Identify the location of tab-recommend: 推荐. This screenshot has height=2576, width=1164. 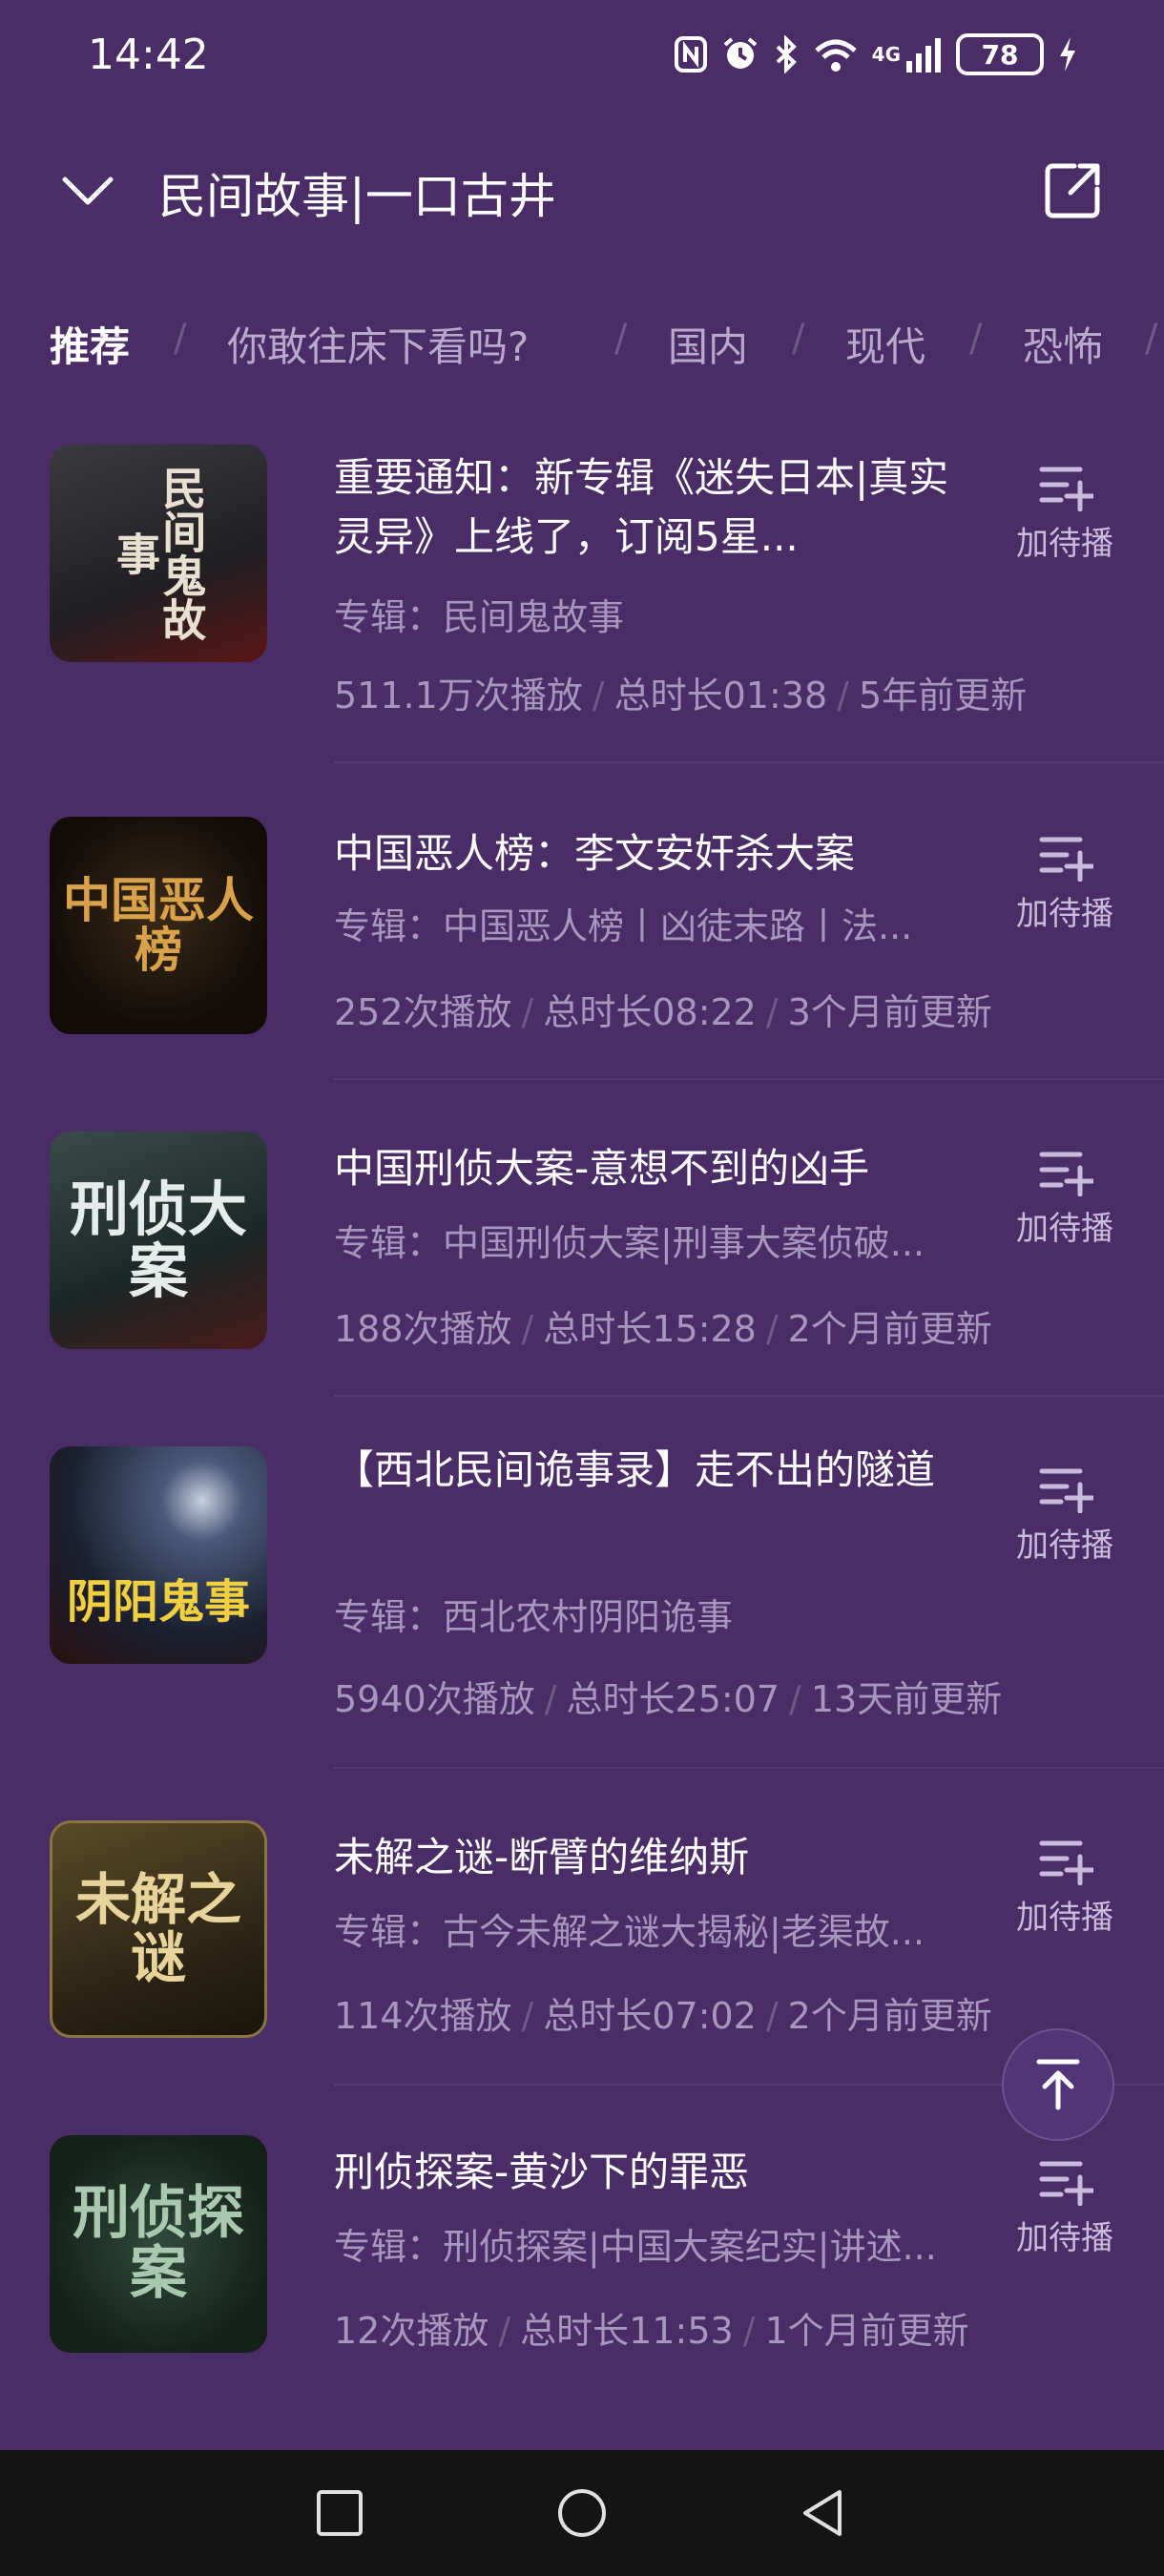
(90, 344).